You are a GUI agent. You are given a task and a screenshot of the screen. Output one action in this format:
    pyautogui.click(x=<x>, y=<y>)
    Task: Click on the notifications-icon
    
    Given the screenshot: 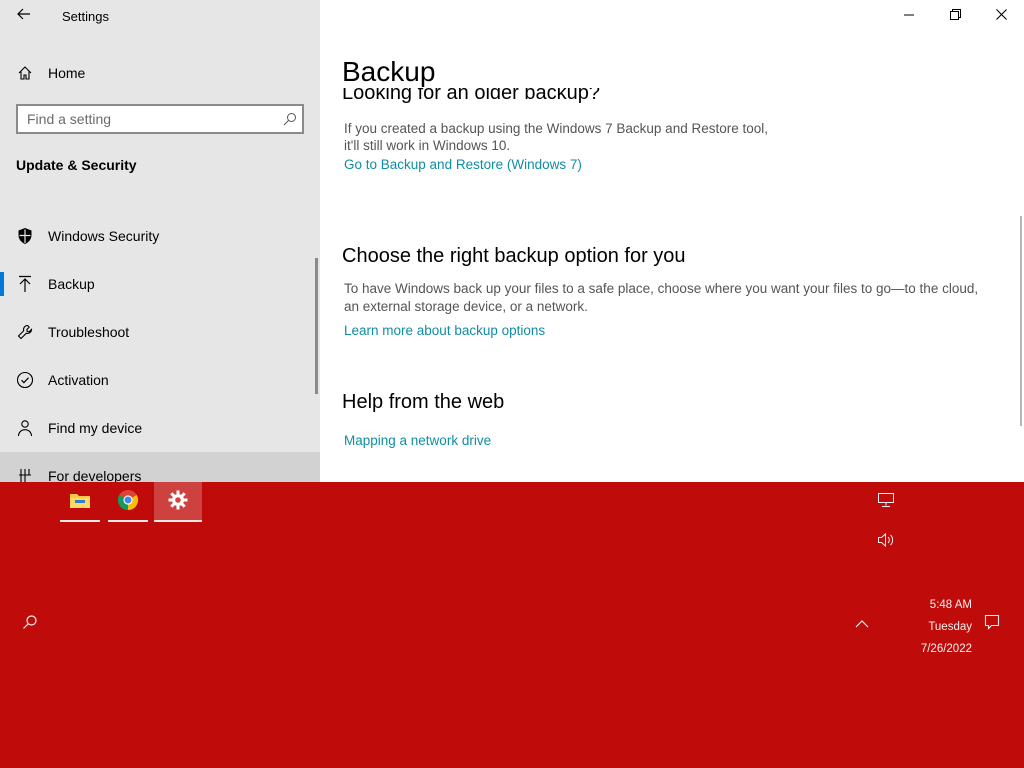 What is the action you would take?
    pyautogui.click(x=992, y=624)
    